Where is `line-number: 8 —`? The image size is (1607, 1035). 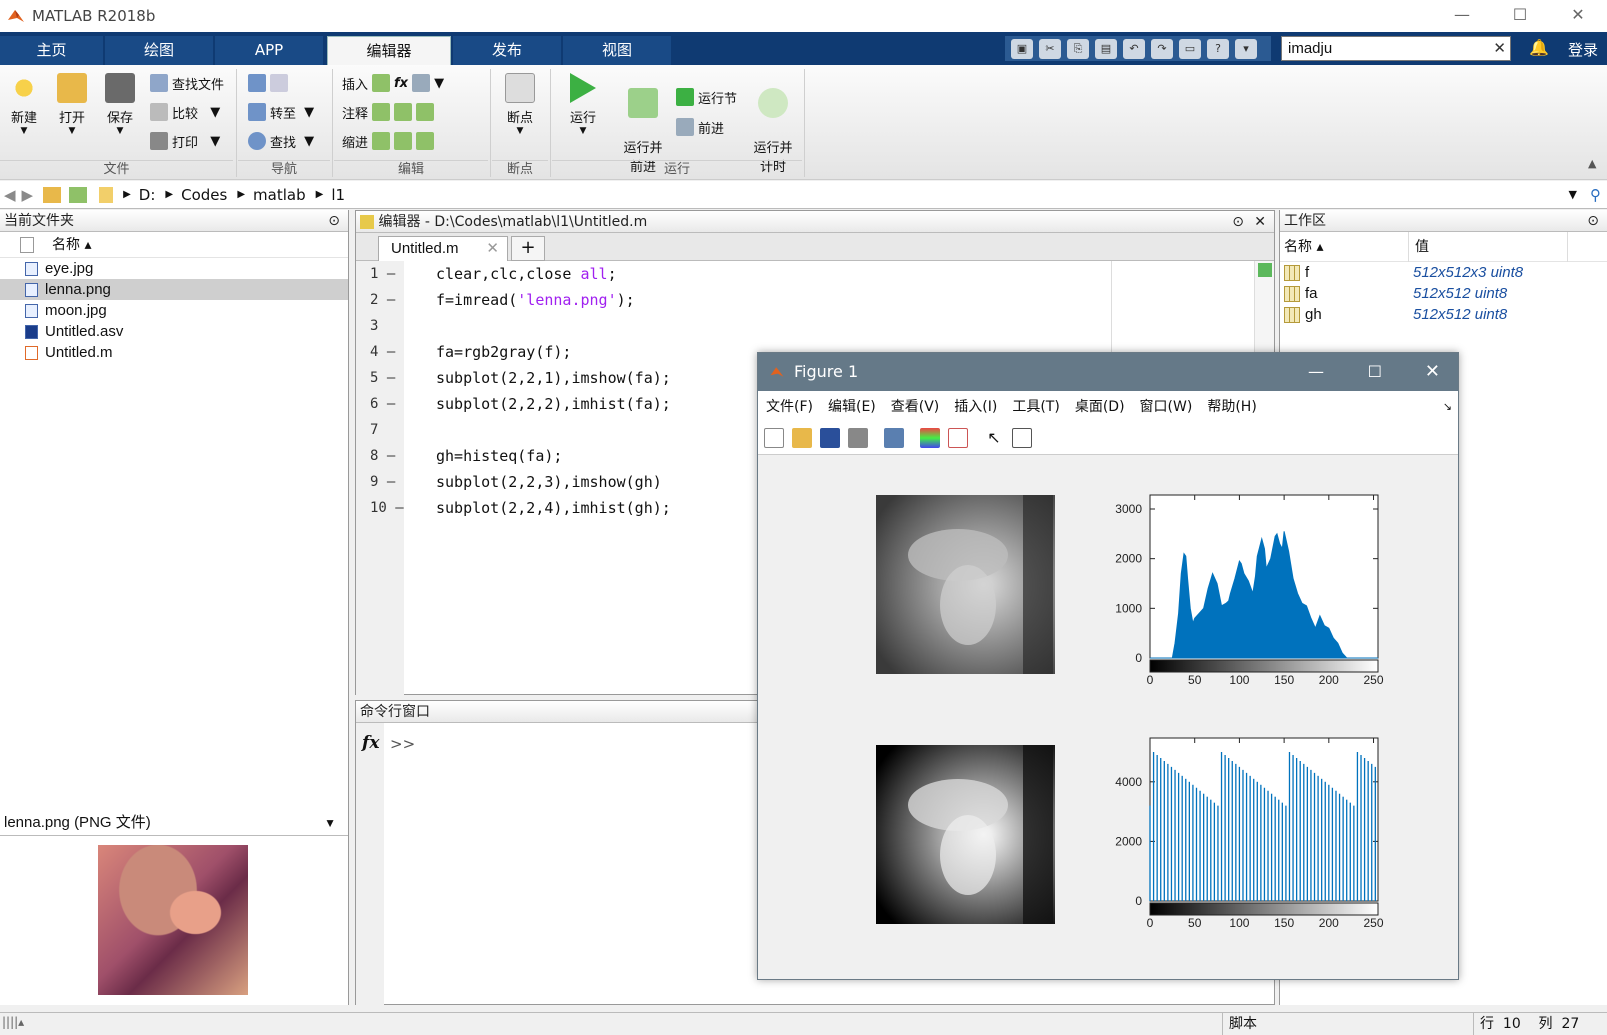
line-number: 8 — is located at coordinates (380, 456).